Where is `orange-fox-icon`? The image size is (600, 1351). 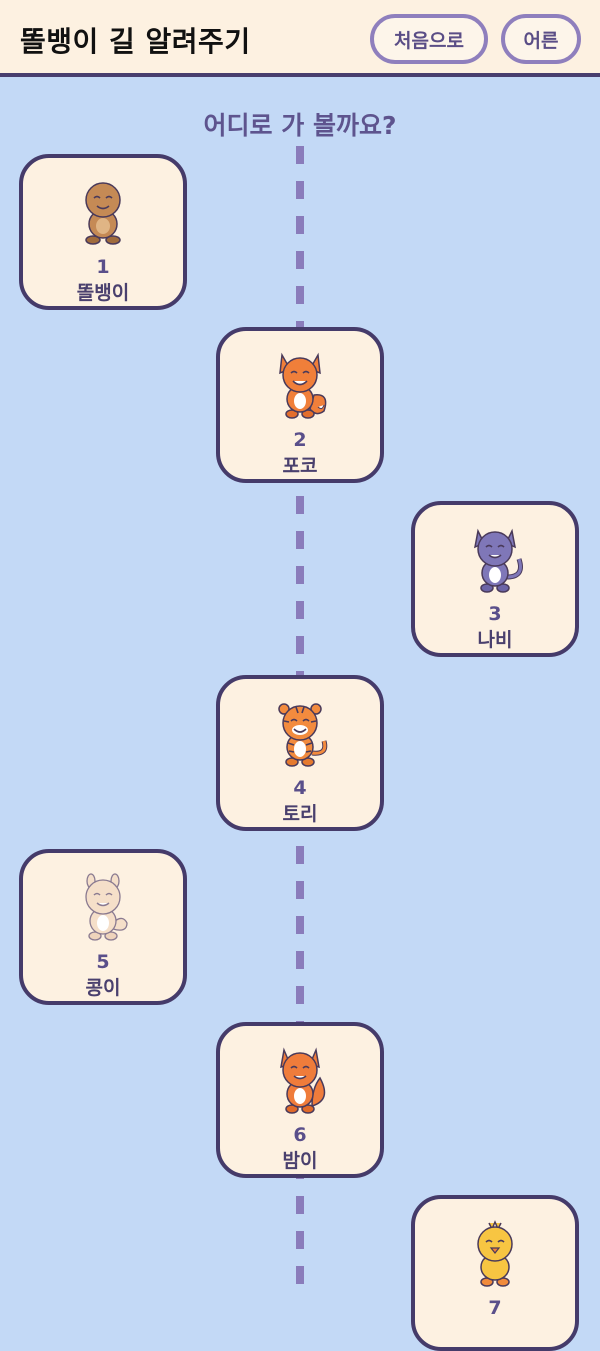 orange-fox-icon is located at coordinates (303, 385).